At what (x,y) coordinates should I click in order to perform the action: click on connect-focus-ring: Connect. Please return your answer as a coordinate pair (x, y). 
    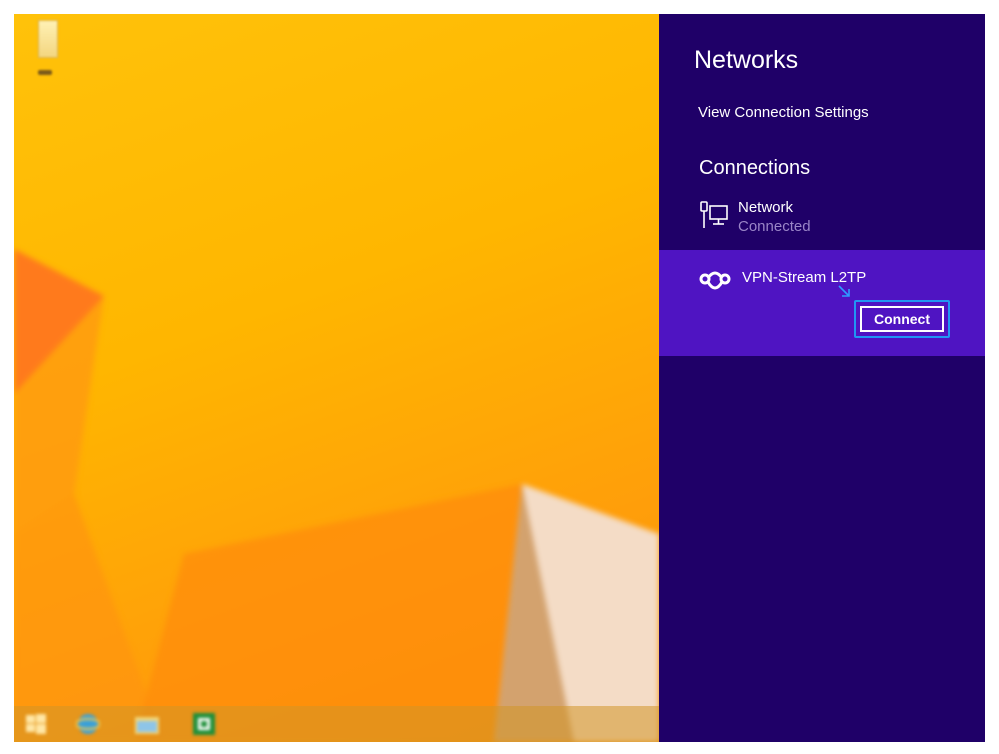
    Looking at the image, I should click on (902, 319).